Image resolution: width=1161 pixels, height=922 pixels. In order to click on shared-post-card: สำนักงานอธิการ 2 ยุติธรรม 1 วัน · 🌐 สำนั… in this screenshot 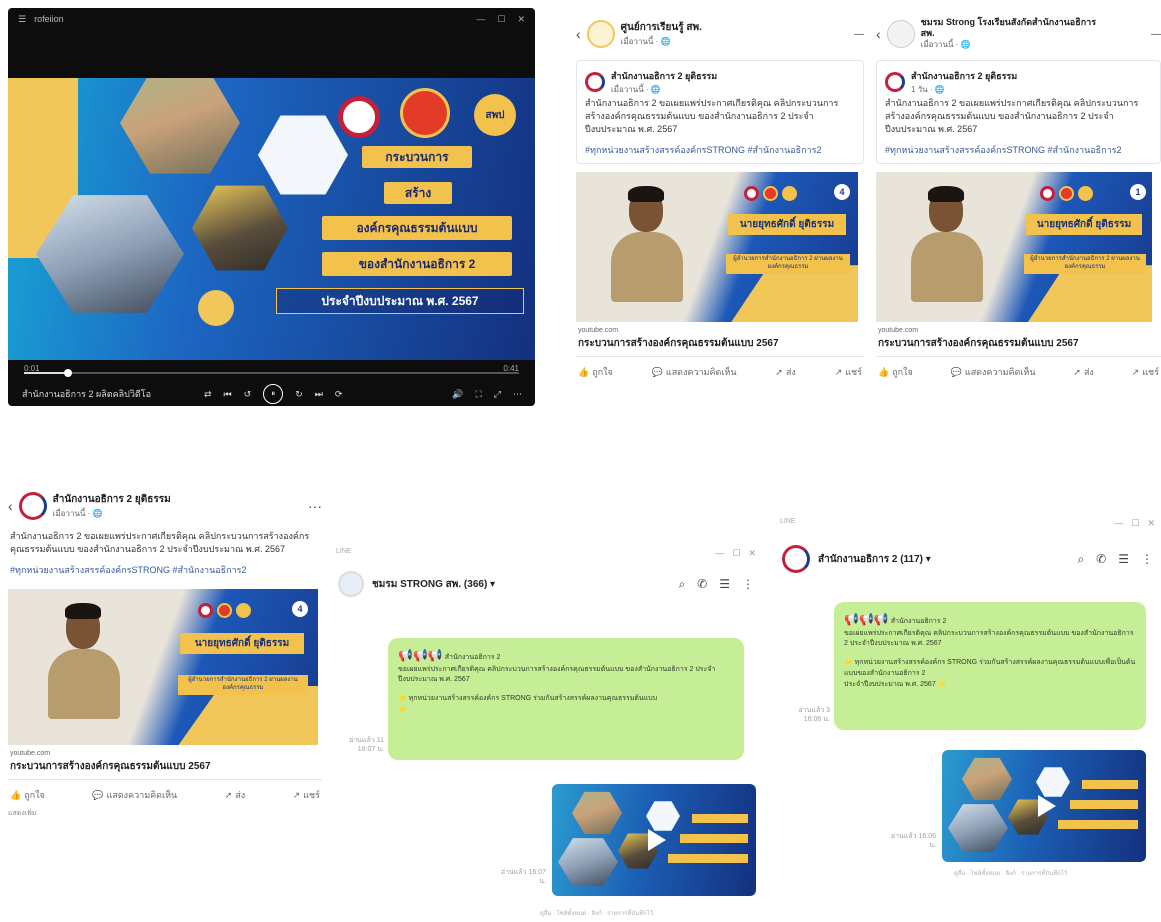, I will do `click(1018, 112)`.